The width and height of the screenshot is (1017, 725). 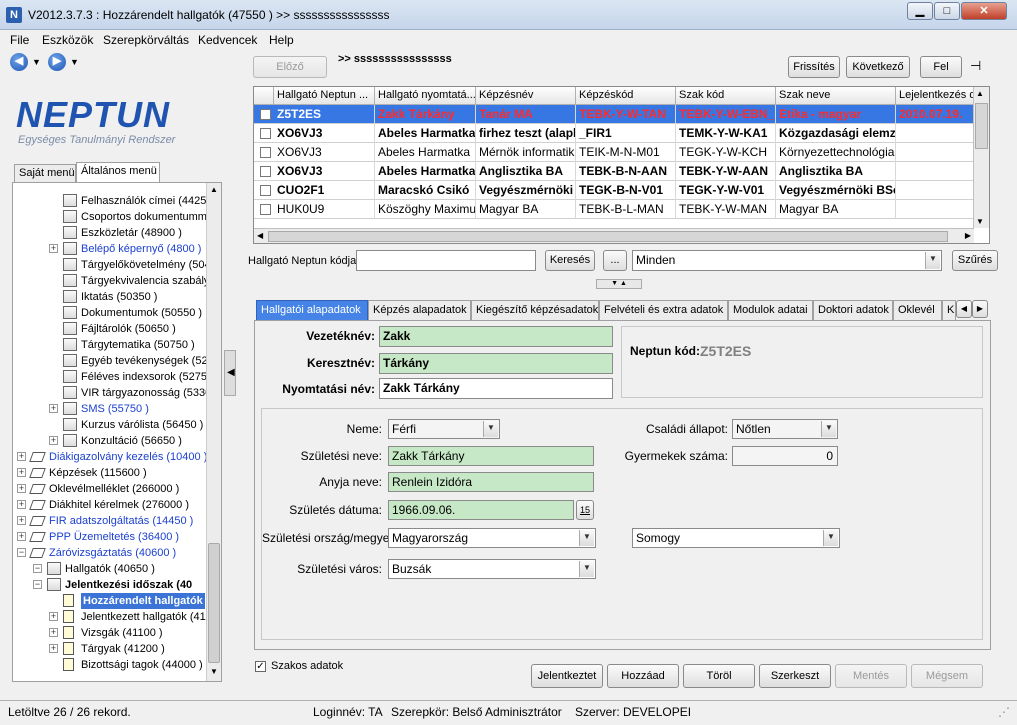 I want to click on grid-header-course-name: Képzésnév, so click(x=526, y=96).